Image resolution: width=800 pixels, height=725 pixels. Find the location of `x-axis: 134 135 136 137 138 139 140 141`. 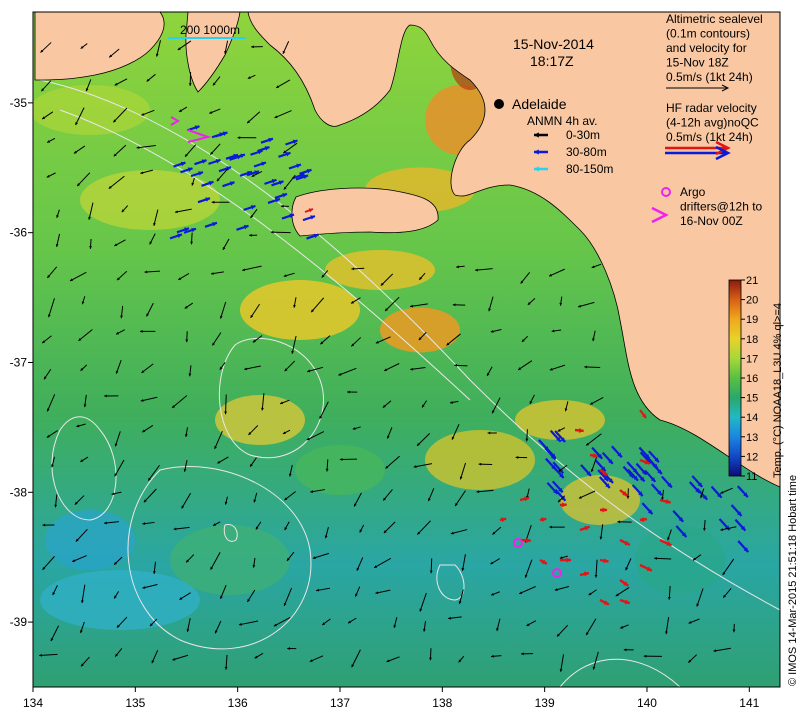

x-axis: 134 135 136 137 138 139 140 141 is located at coordinates (391, 698).